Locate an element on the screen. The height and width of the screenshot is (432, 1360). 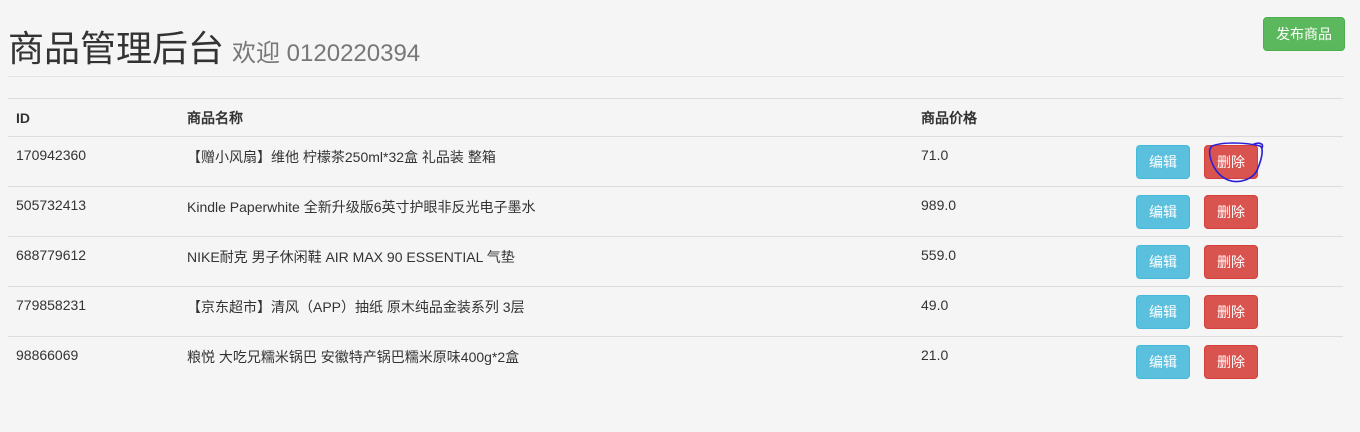
product-name: 粮悦 大吃兄糯米锅巴 安徽特产锅巴糯米原味400g*2盒 is located at coordinates (546, 361).